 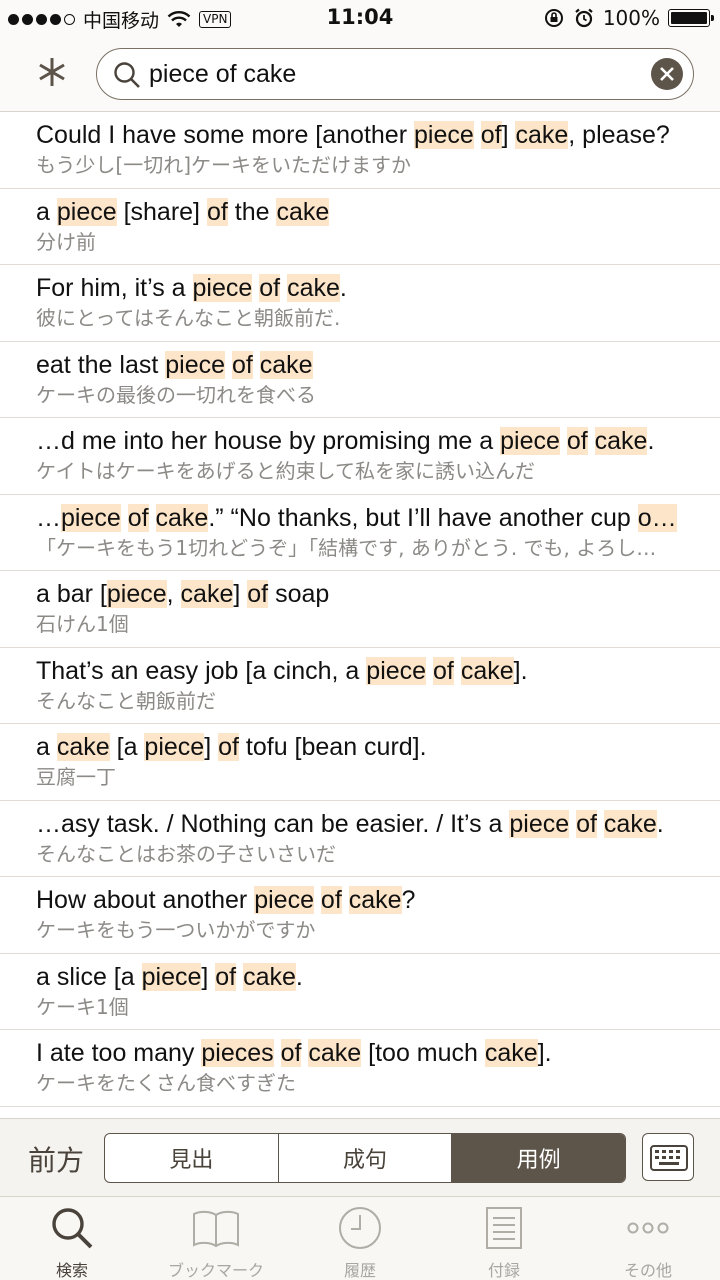 What do you see at coordinates (299, 594) in the screenshot?
I see `text-segment: soap` at bounding box center [299, 594].